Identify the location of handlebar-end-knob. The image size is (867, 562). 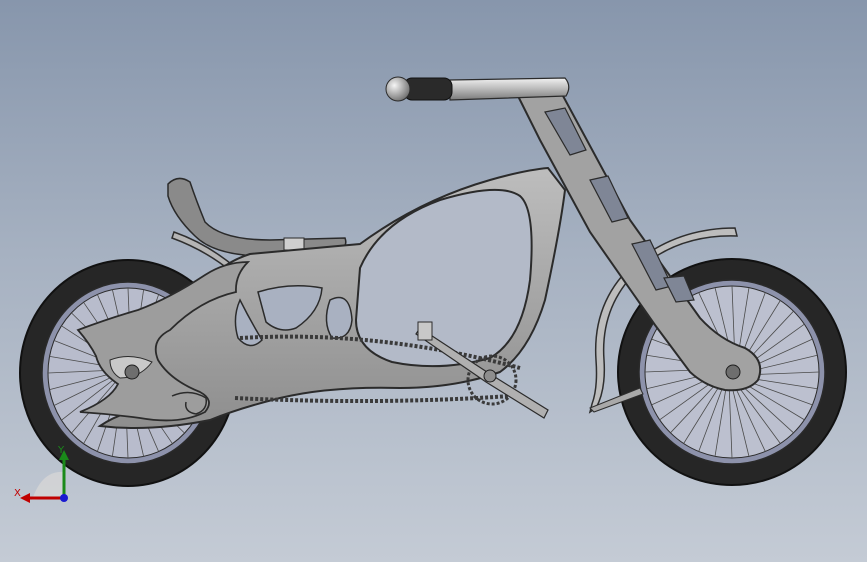
(398, 89).